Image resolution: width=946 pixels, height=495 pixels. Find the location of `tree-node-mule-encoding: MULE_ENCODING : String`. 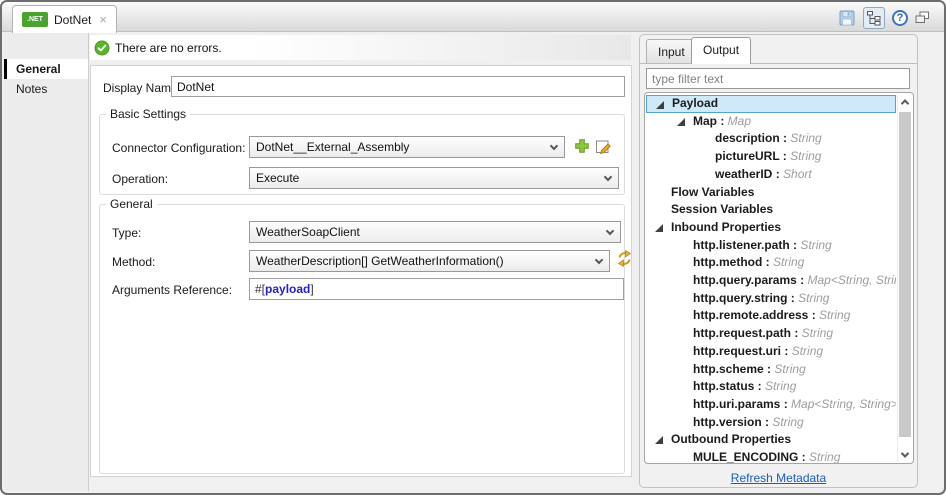

tree-node-mule-encoding: MULE_ENCODING : String is located at coordinates (771, 456).